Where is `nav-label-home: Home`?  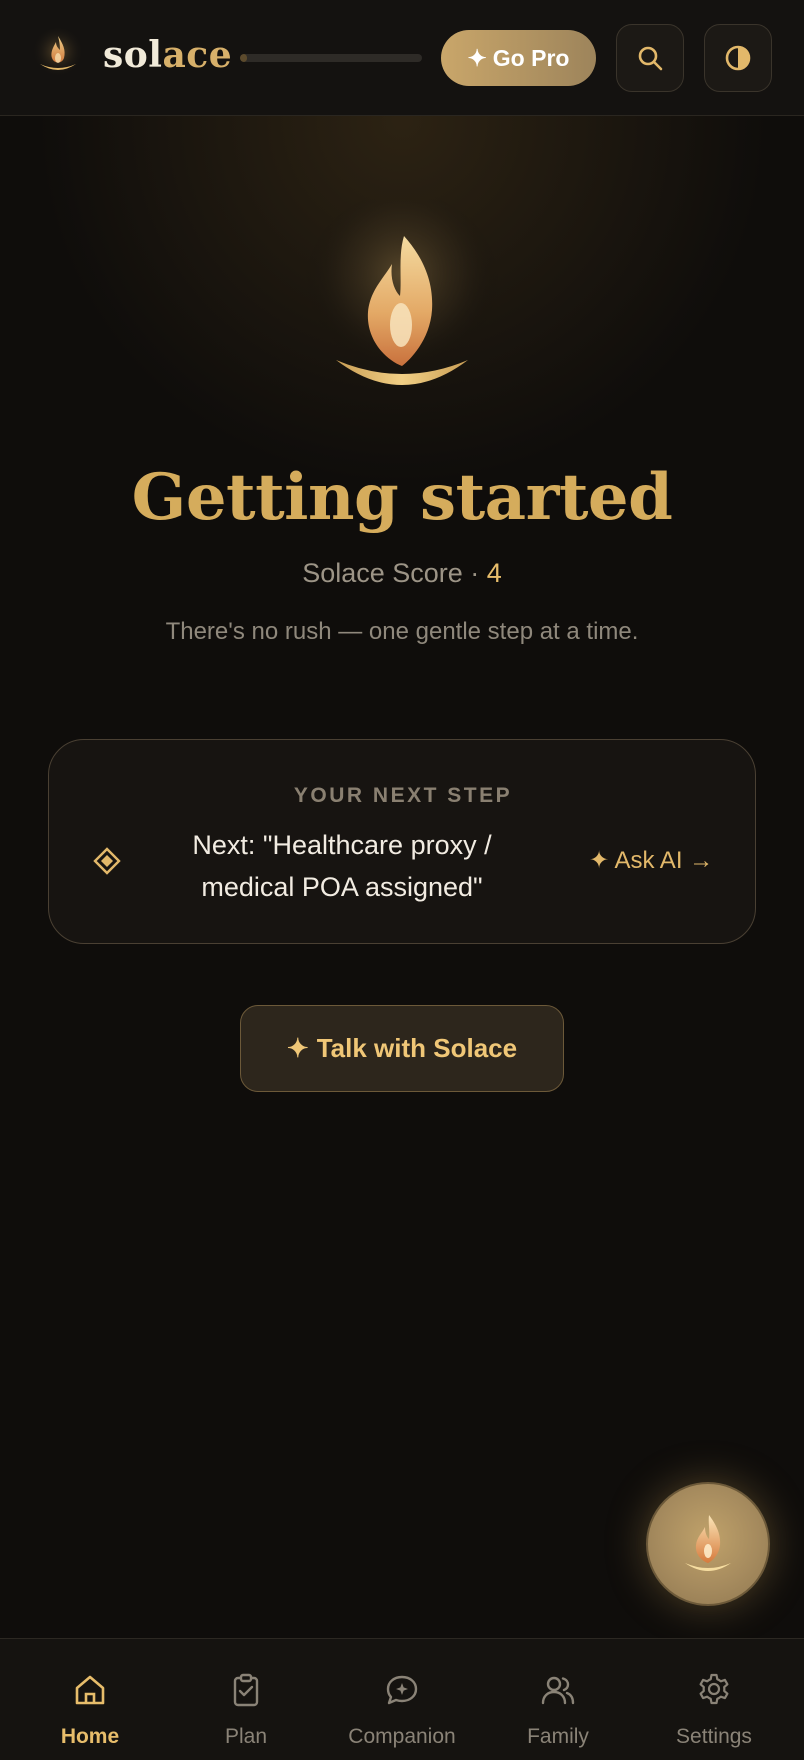
nav-label-home: Home is located at coordinates (90, 1736).